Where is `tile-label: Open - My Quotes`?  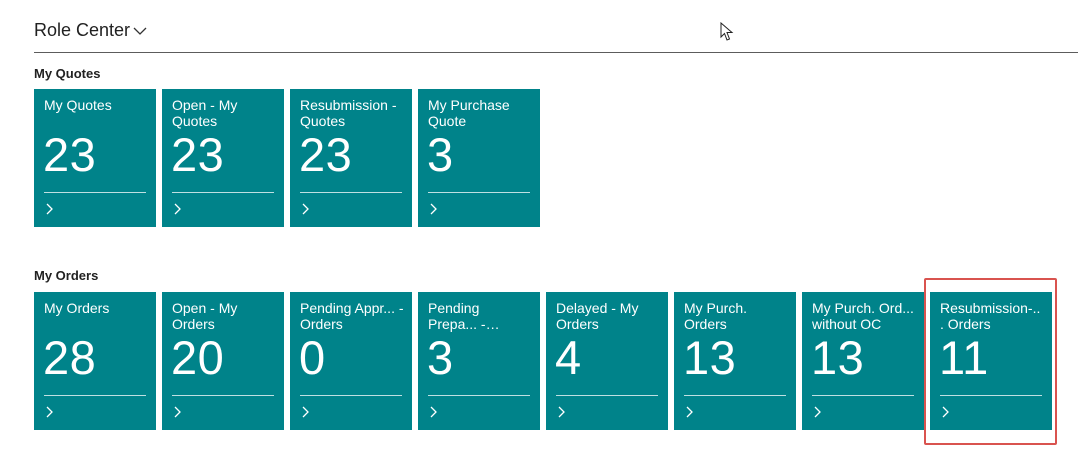 tile-label: Open - My Quotes is located at coordinates (205, 113).